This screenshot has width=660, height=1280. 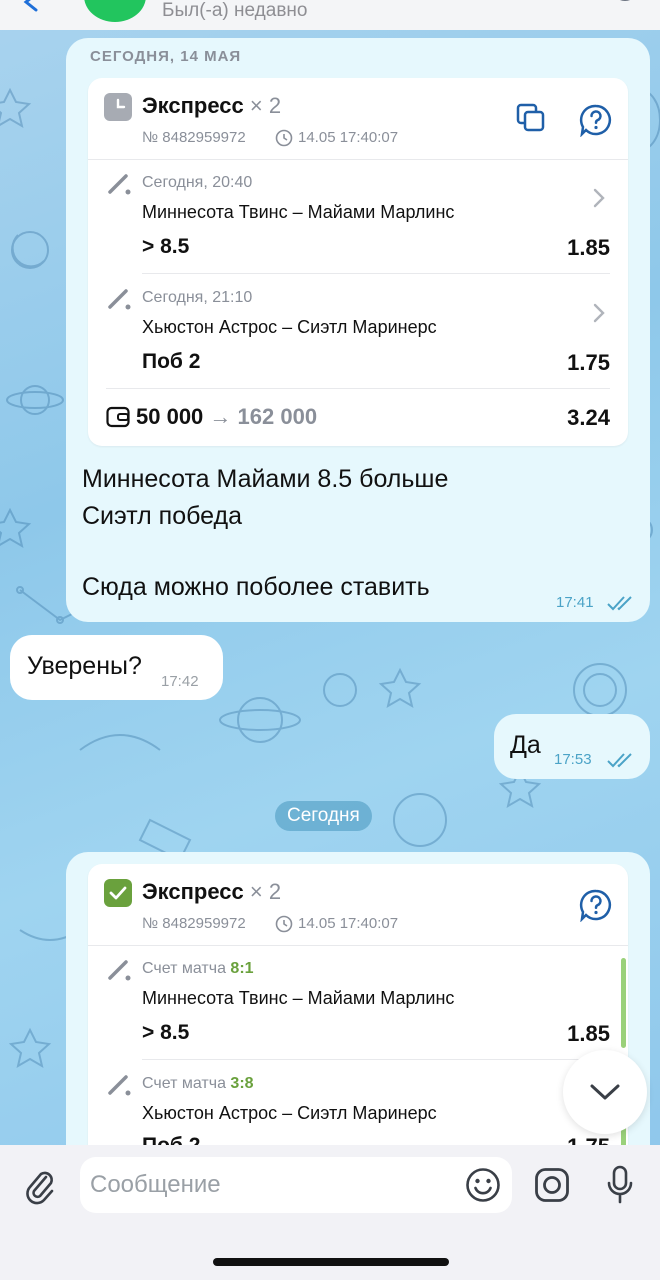 I want to click on bet-date-label: СЕГОДНЯ, 14 МАЯ, so click(x=166, y=56).